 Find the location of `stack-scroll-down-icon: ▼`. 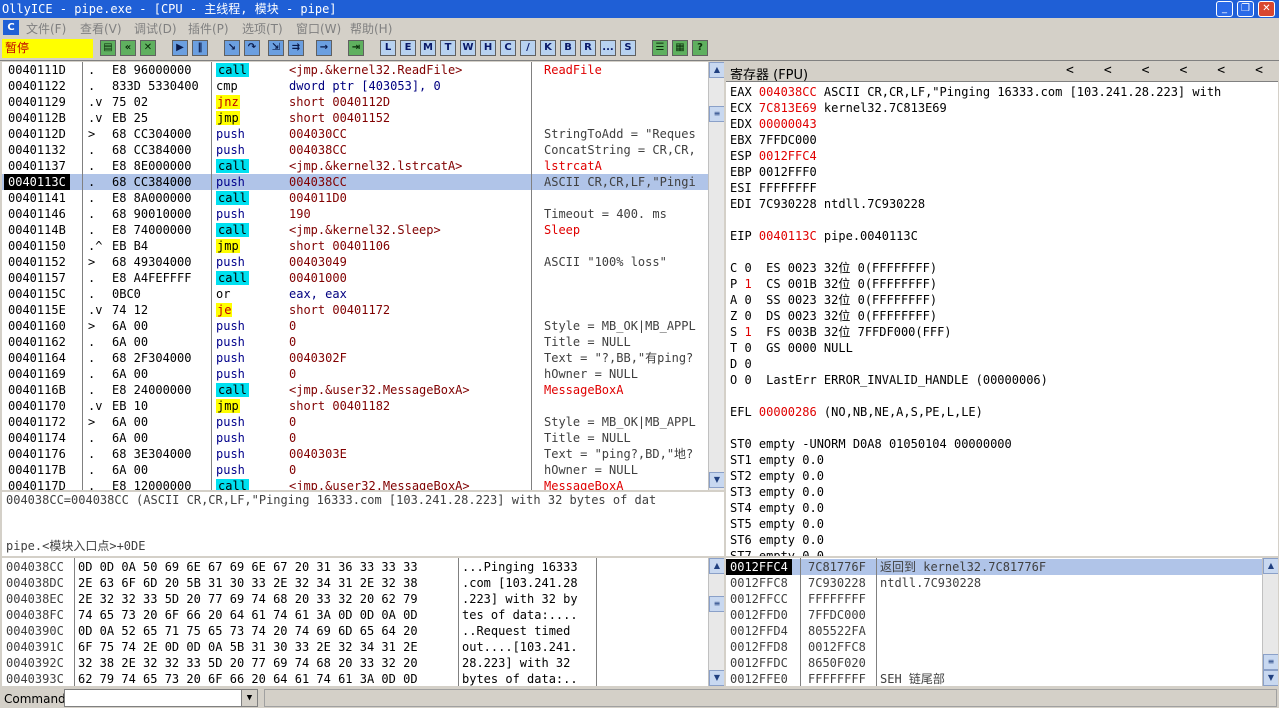

stack-scroll-down-icon: ▼ is located at coordinates (1270, 678).